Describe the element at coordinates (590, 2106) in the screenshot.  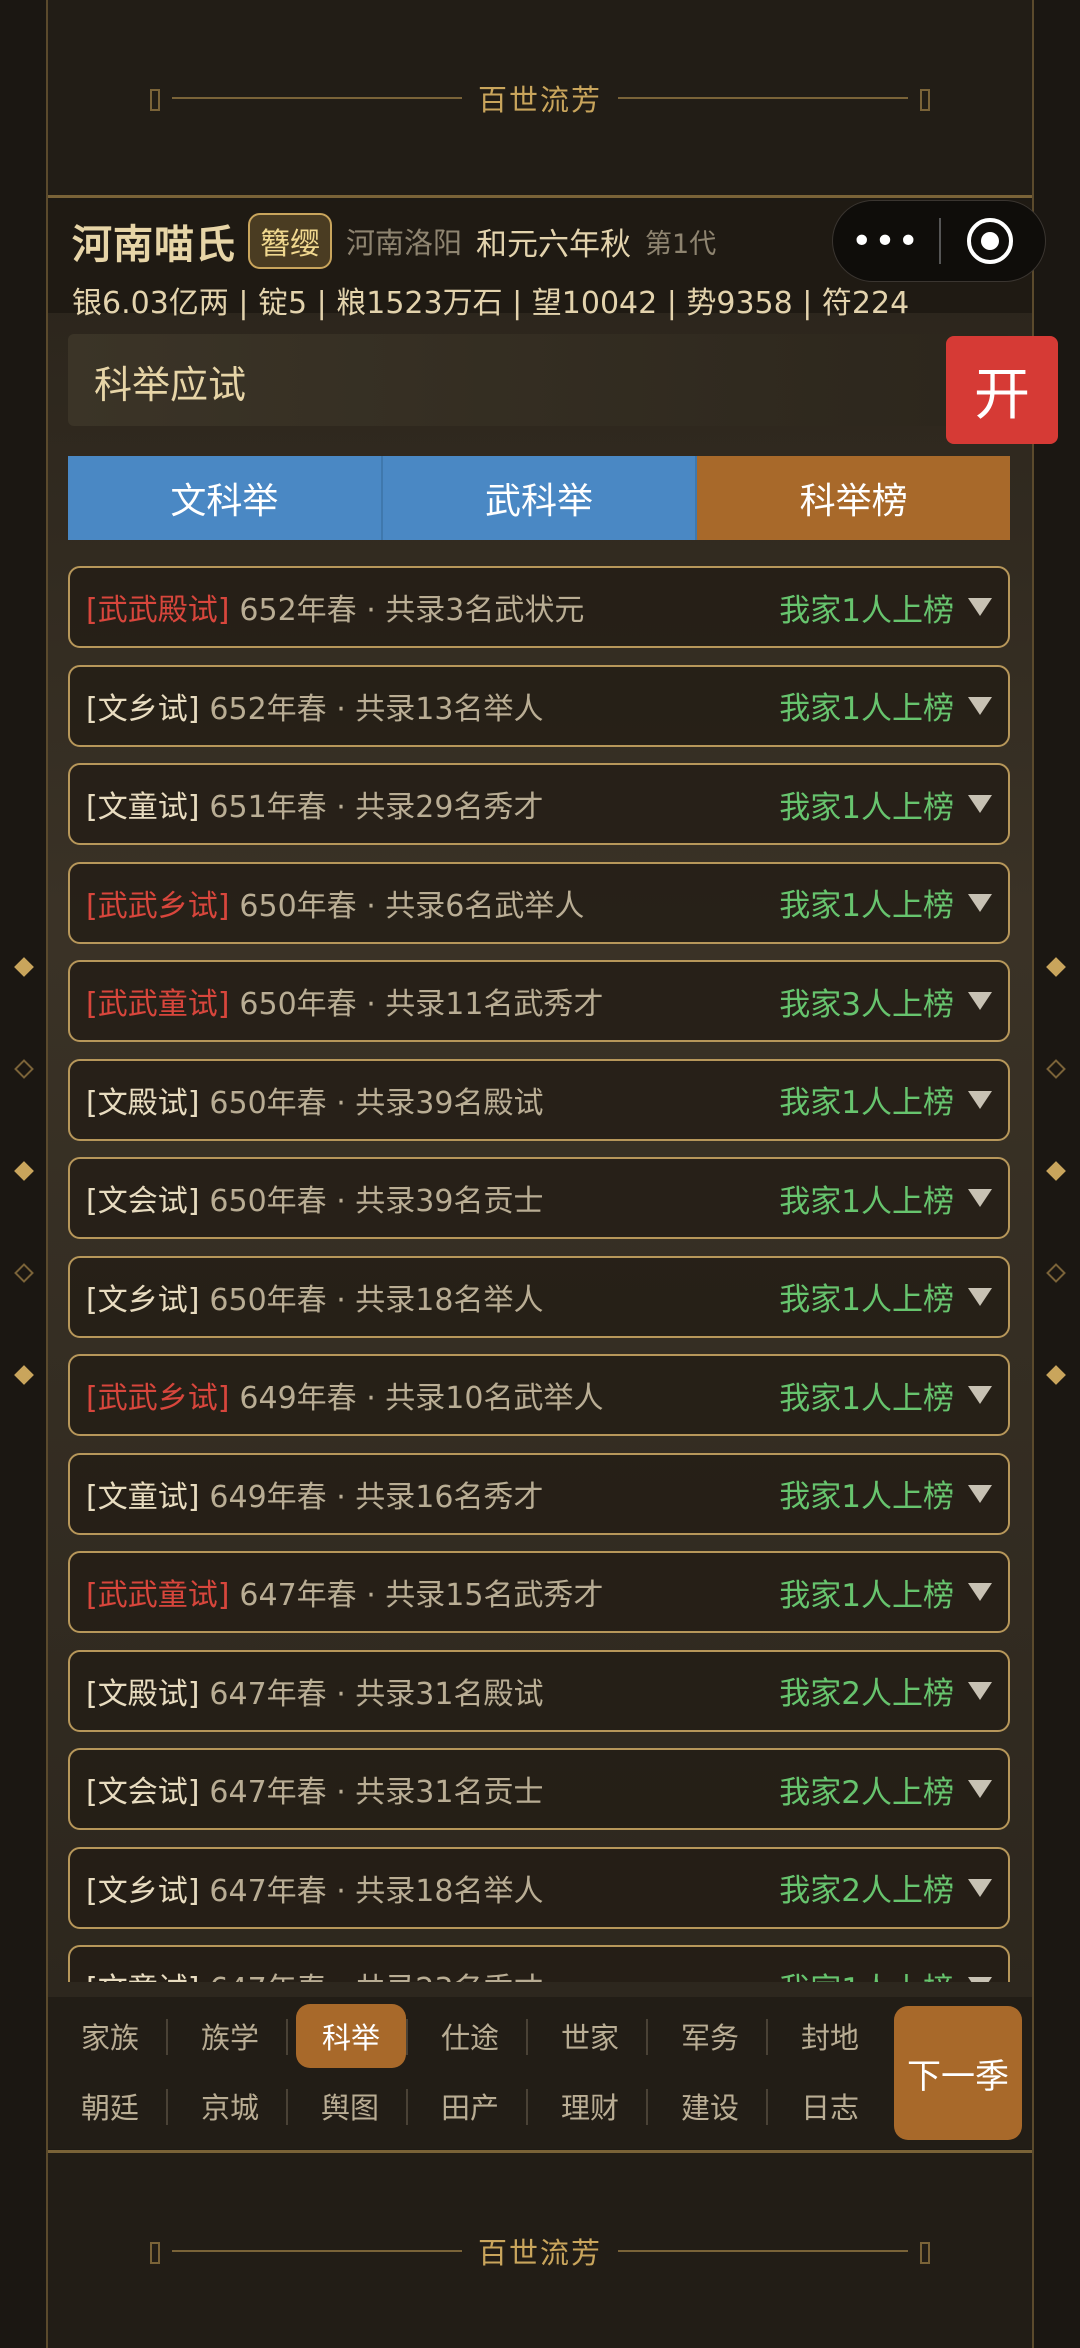
I see `nav-item-finance: 理财` at that location.